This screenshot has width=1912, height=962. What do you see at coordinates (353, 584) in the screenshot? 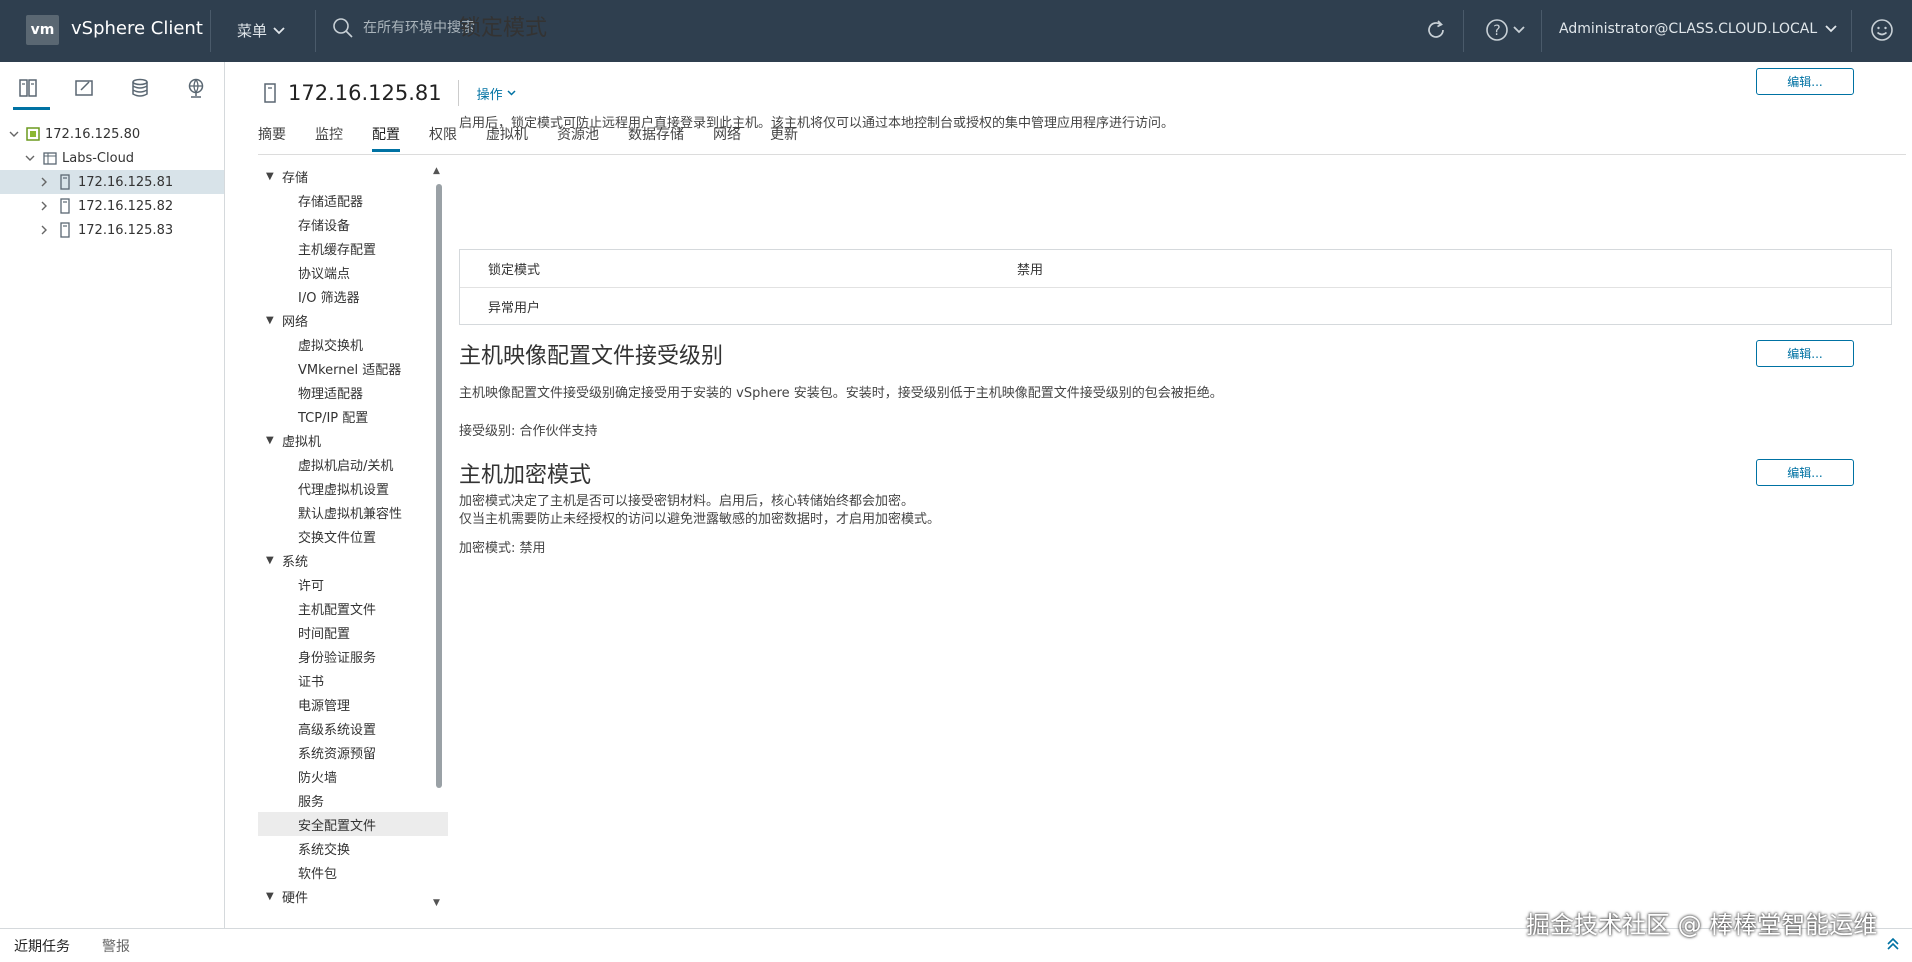
I see `config-item: 许可` at bounding box center [353, 584].